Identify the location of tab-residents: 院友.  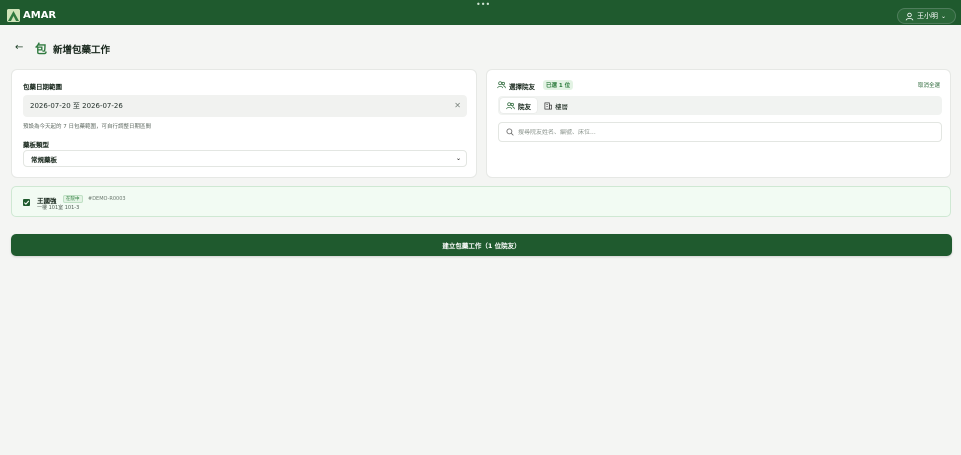
(518, 105).